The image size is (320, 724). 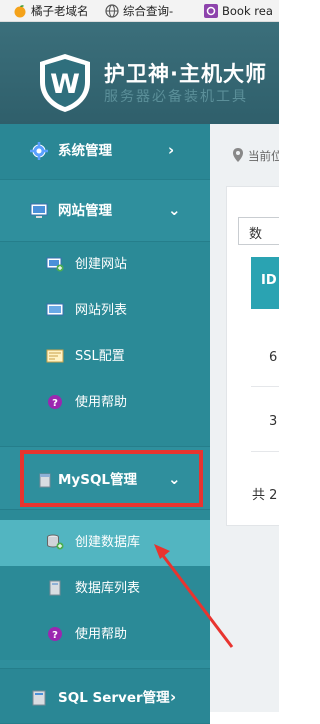 I want to click on sidebar-item-create-site: 创建网站, so click(x=105, y=265).